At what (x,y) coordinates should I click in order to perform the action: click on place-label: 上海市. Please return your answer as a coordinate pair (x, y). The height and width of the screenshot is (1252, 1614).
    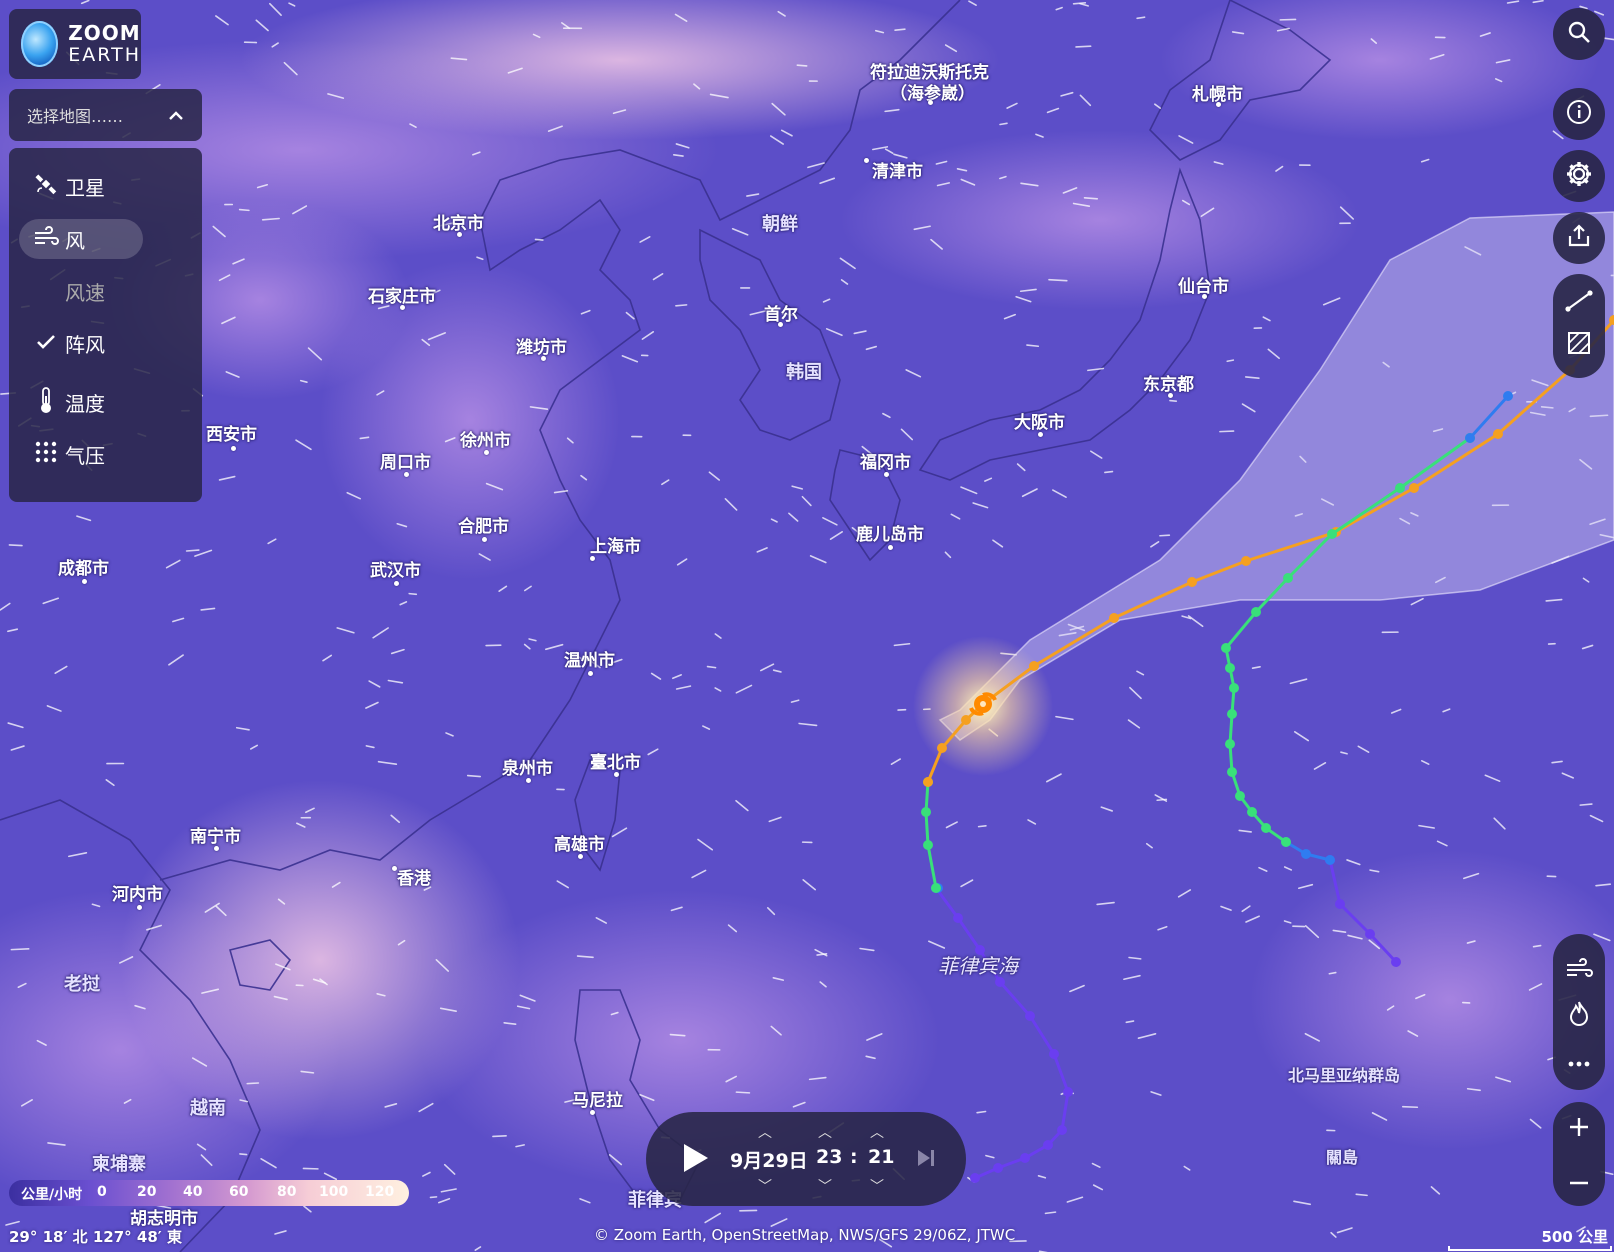
    Looking at the image, I should click on (615, 547).